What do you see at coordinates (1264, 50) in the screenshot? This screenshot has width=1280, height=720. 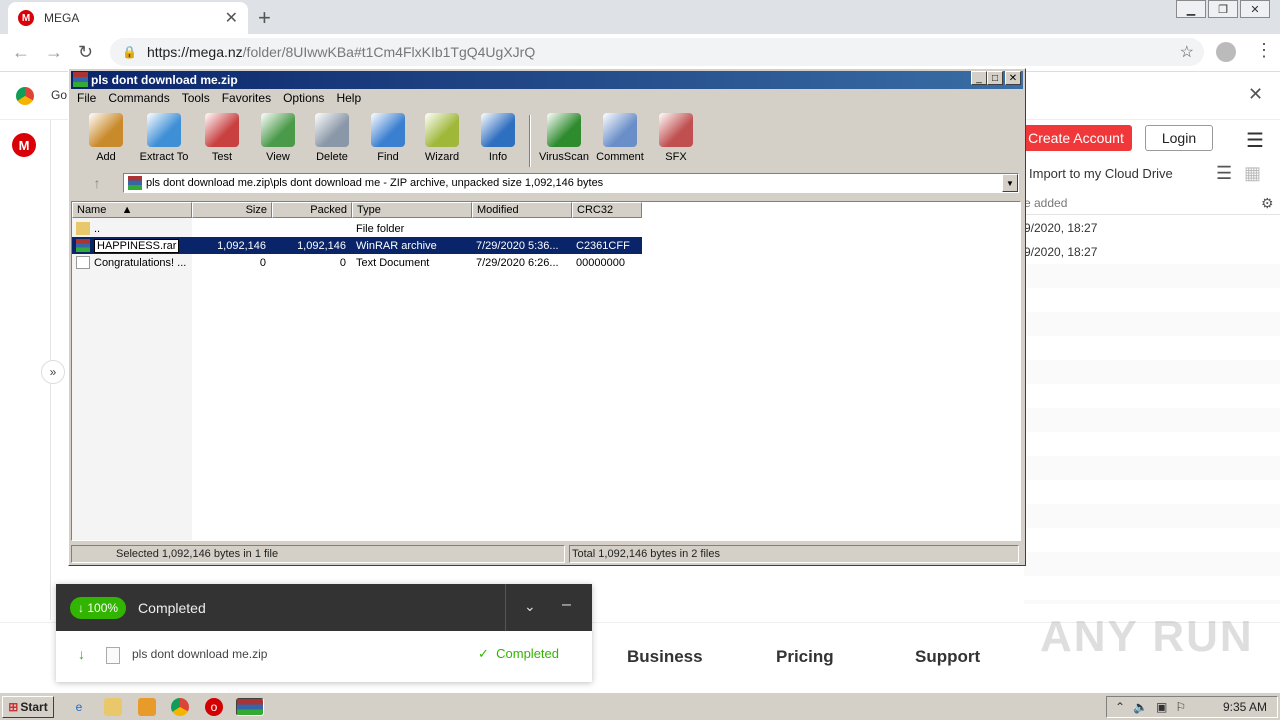 I see `chrome-menu-icon: ⋮` at bounding box center [1264, 50].